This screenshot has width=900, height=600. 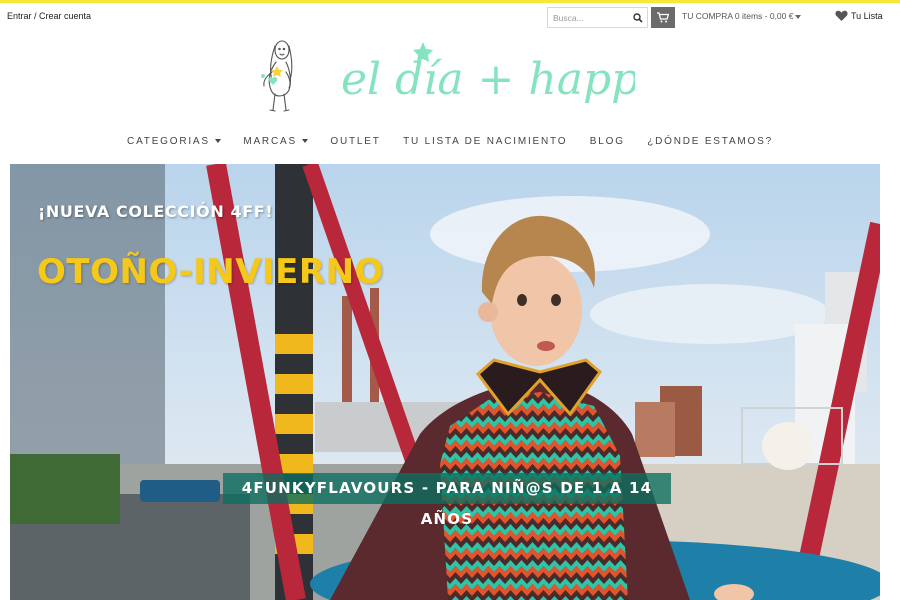 What do you see at coordinates (156, 211) in the screenshot?
I see `hero-kicker: ¡NUEVA COLECCIÓN 4FF!` at bounding box center [156, 211].